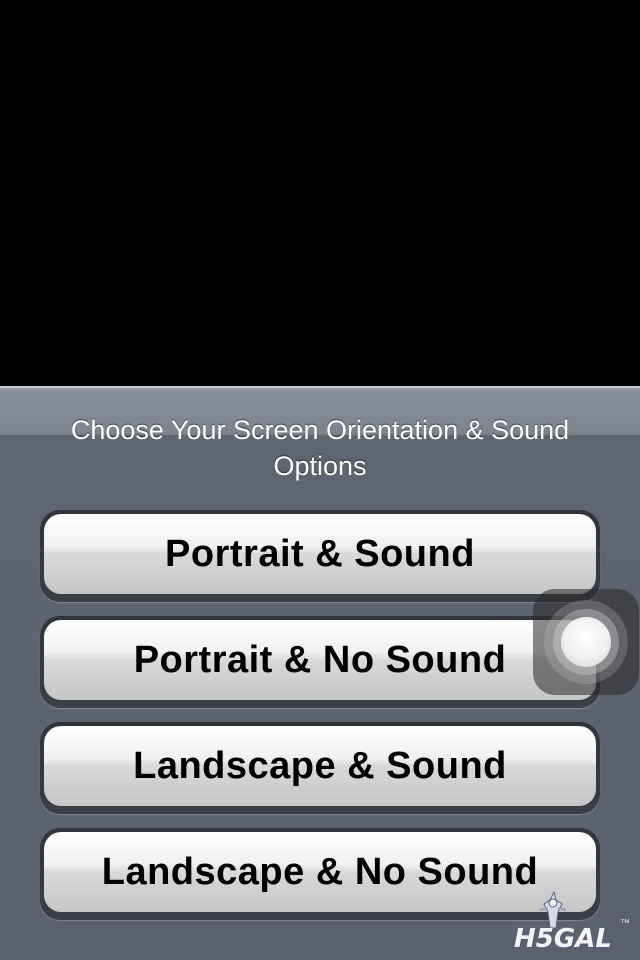  Describe the element at coordinates (625, 923) in the screenshot. I see `watermark-trademark: ™` at that location.